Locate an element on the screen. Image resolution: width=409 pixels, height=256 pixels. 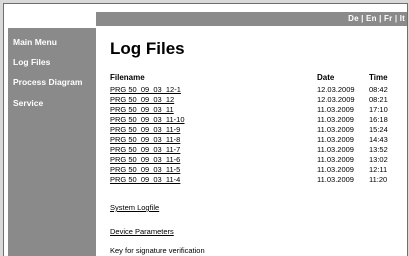
file-row: PRG 50_09_03_11 11.03.2009 17:10 is located at coordinates (251, 110).